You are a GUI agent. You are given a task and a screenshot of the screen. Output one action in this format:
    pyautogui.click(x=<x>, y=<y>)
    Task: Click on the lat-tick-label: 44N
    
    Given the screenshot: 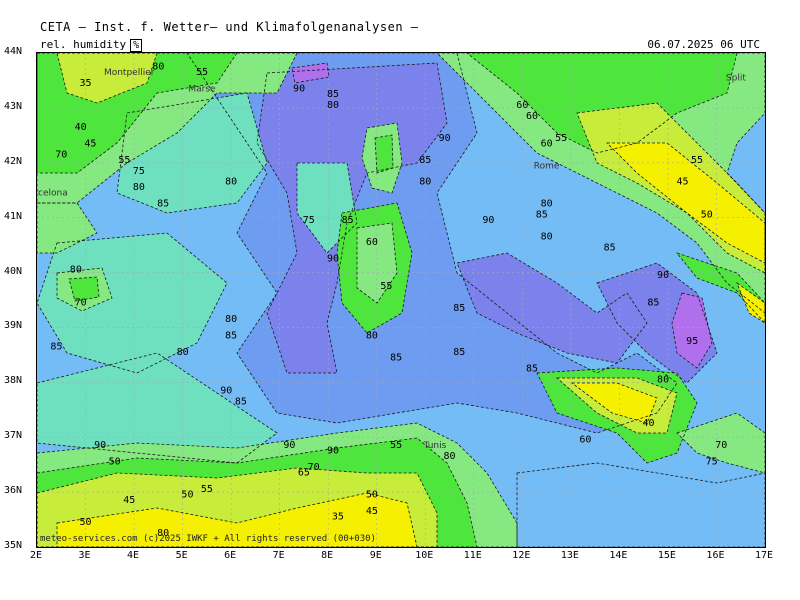 What is the action you would take?
    pyautogui.click(x=13, y=51)
    